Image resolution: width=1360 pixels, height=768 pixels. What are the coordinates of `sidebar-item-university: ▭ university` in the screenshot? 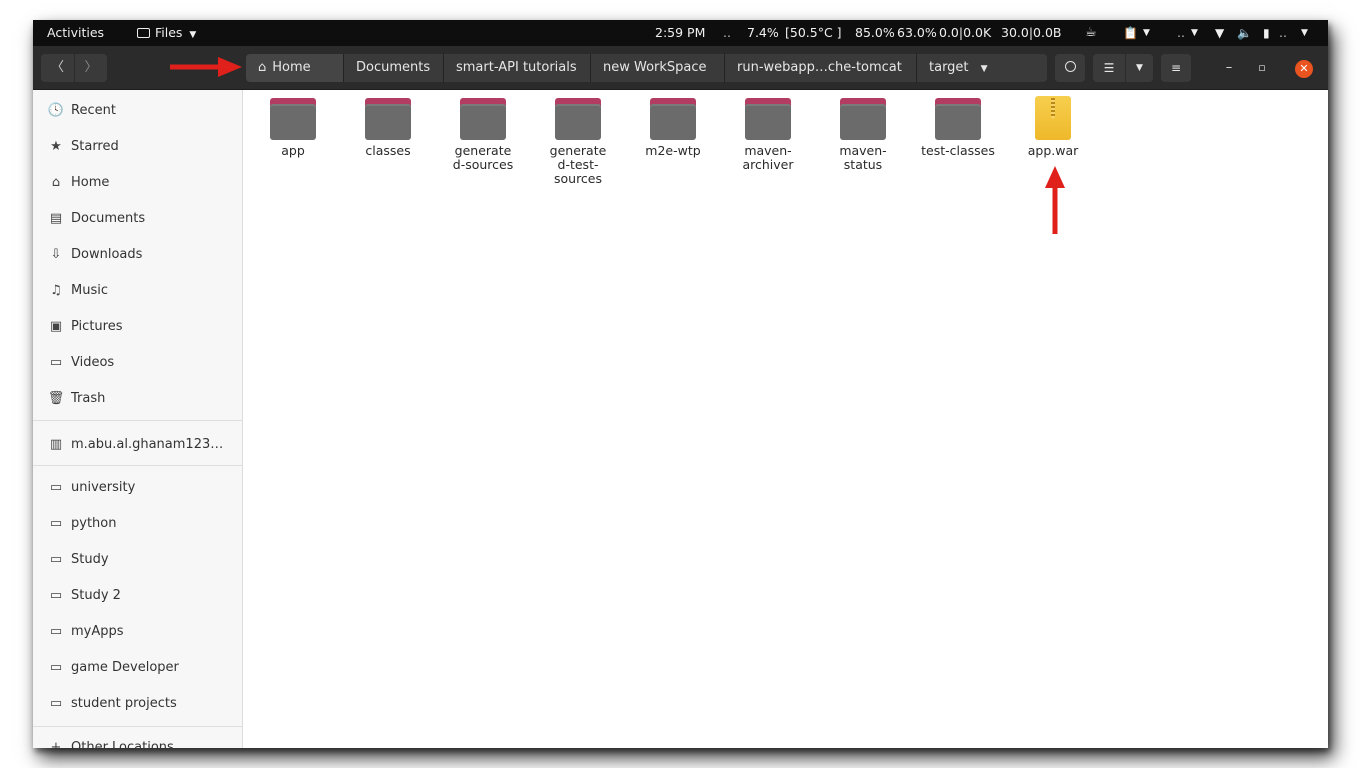 It's located at (137, 488).